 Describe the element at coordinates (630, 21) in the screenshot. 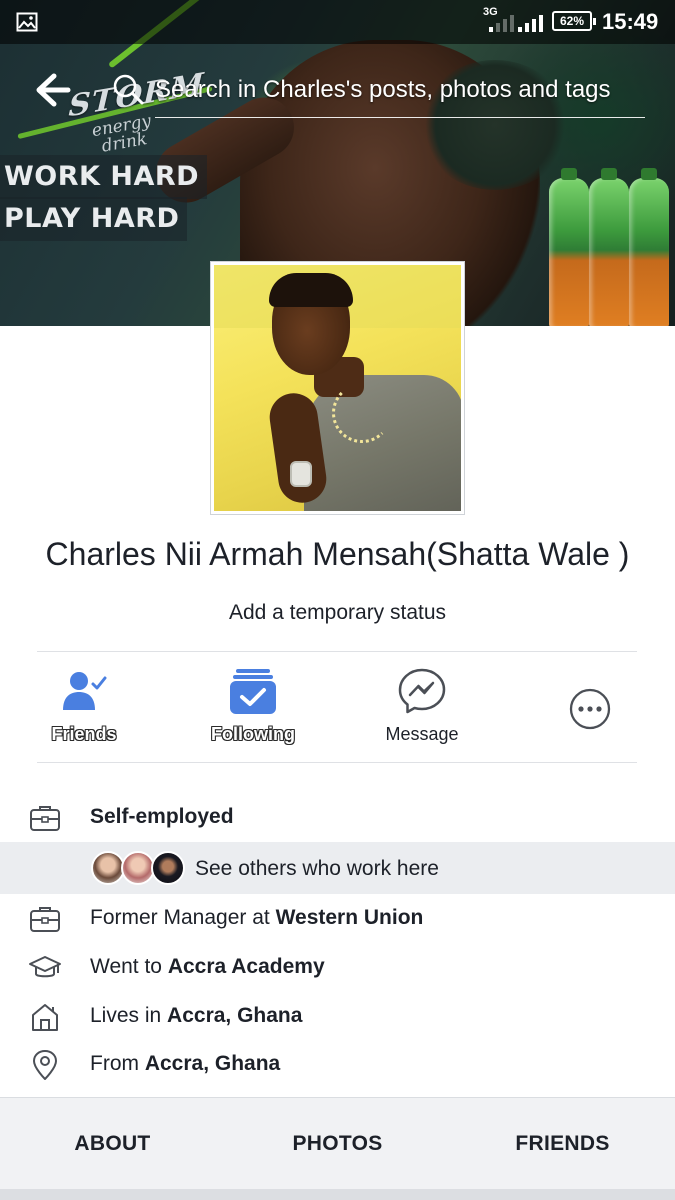

I see `clock: 15:49` at that location.